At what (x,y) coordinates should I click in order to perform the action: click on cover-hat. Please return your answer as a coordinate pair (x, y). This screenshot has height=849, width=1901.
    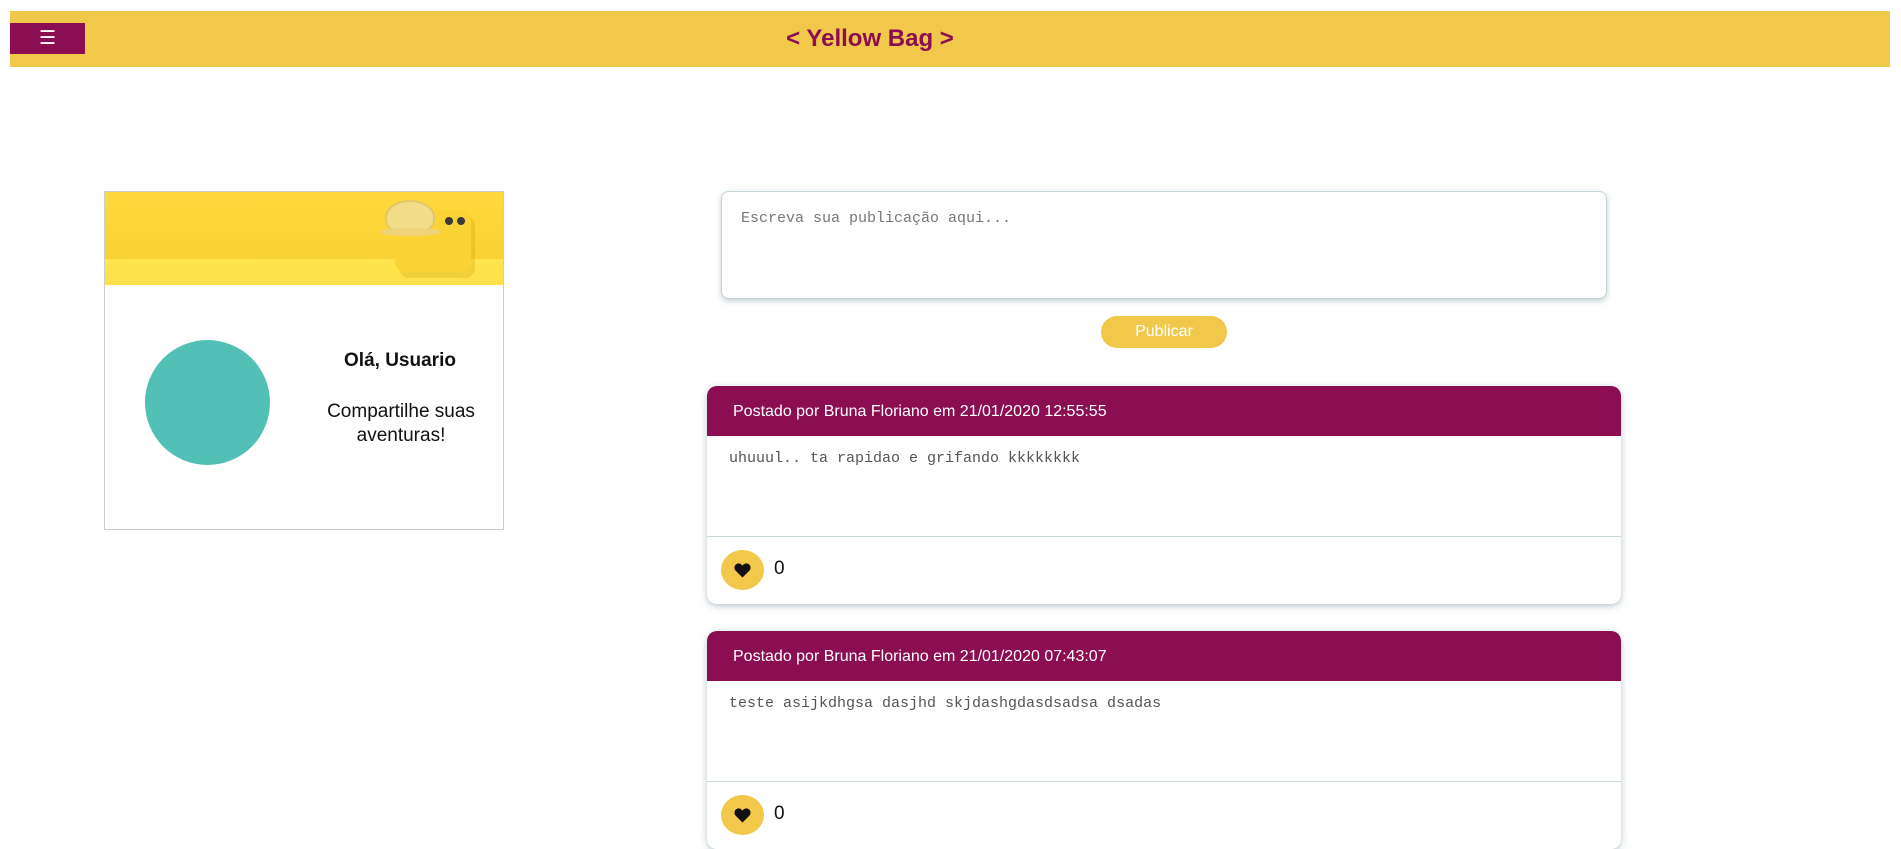
    Looking at the image, I should click on (410, 218).